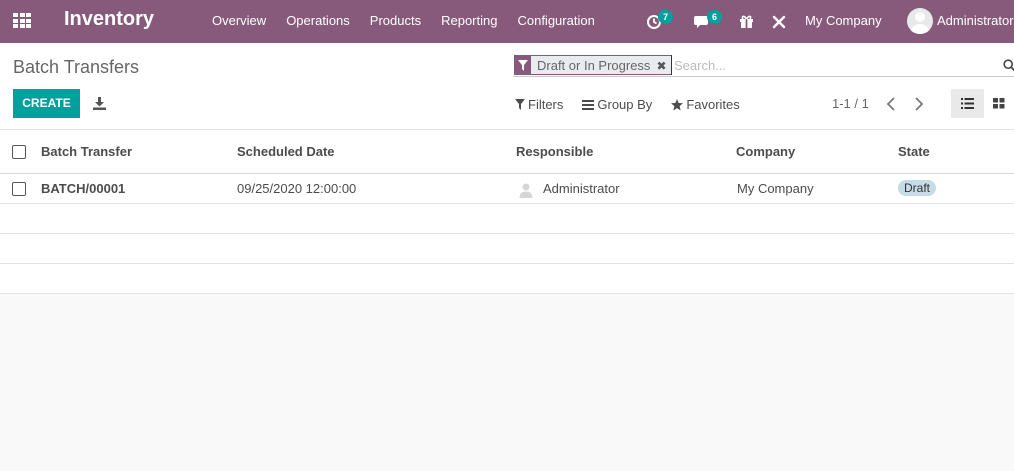 The image size is (1014, 471). I want to click on search-options: Filters Group By Favorites, so click(627, 104).